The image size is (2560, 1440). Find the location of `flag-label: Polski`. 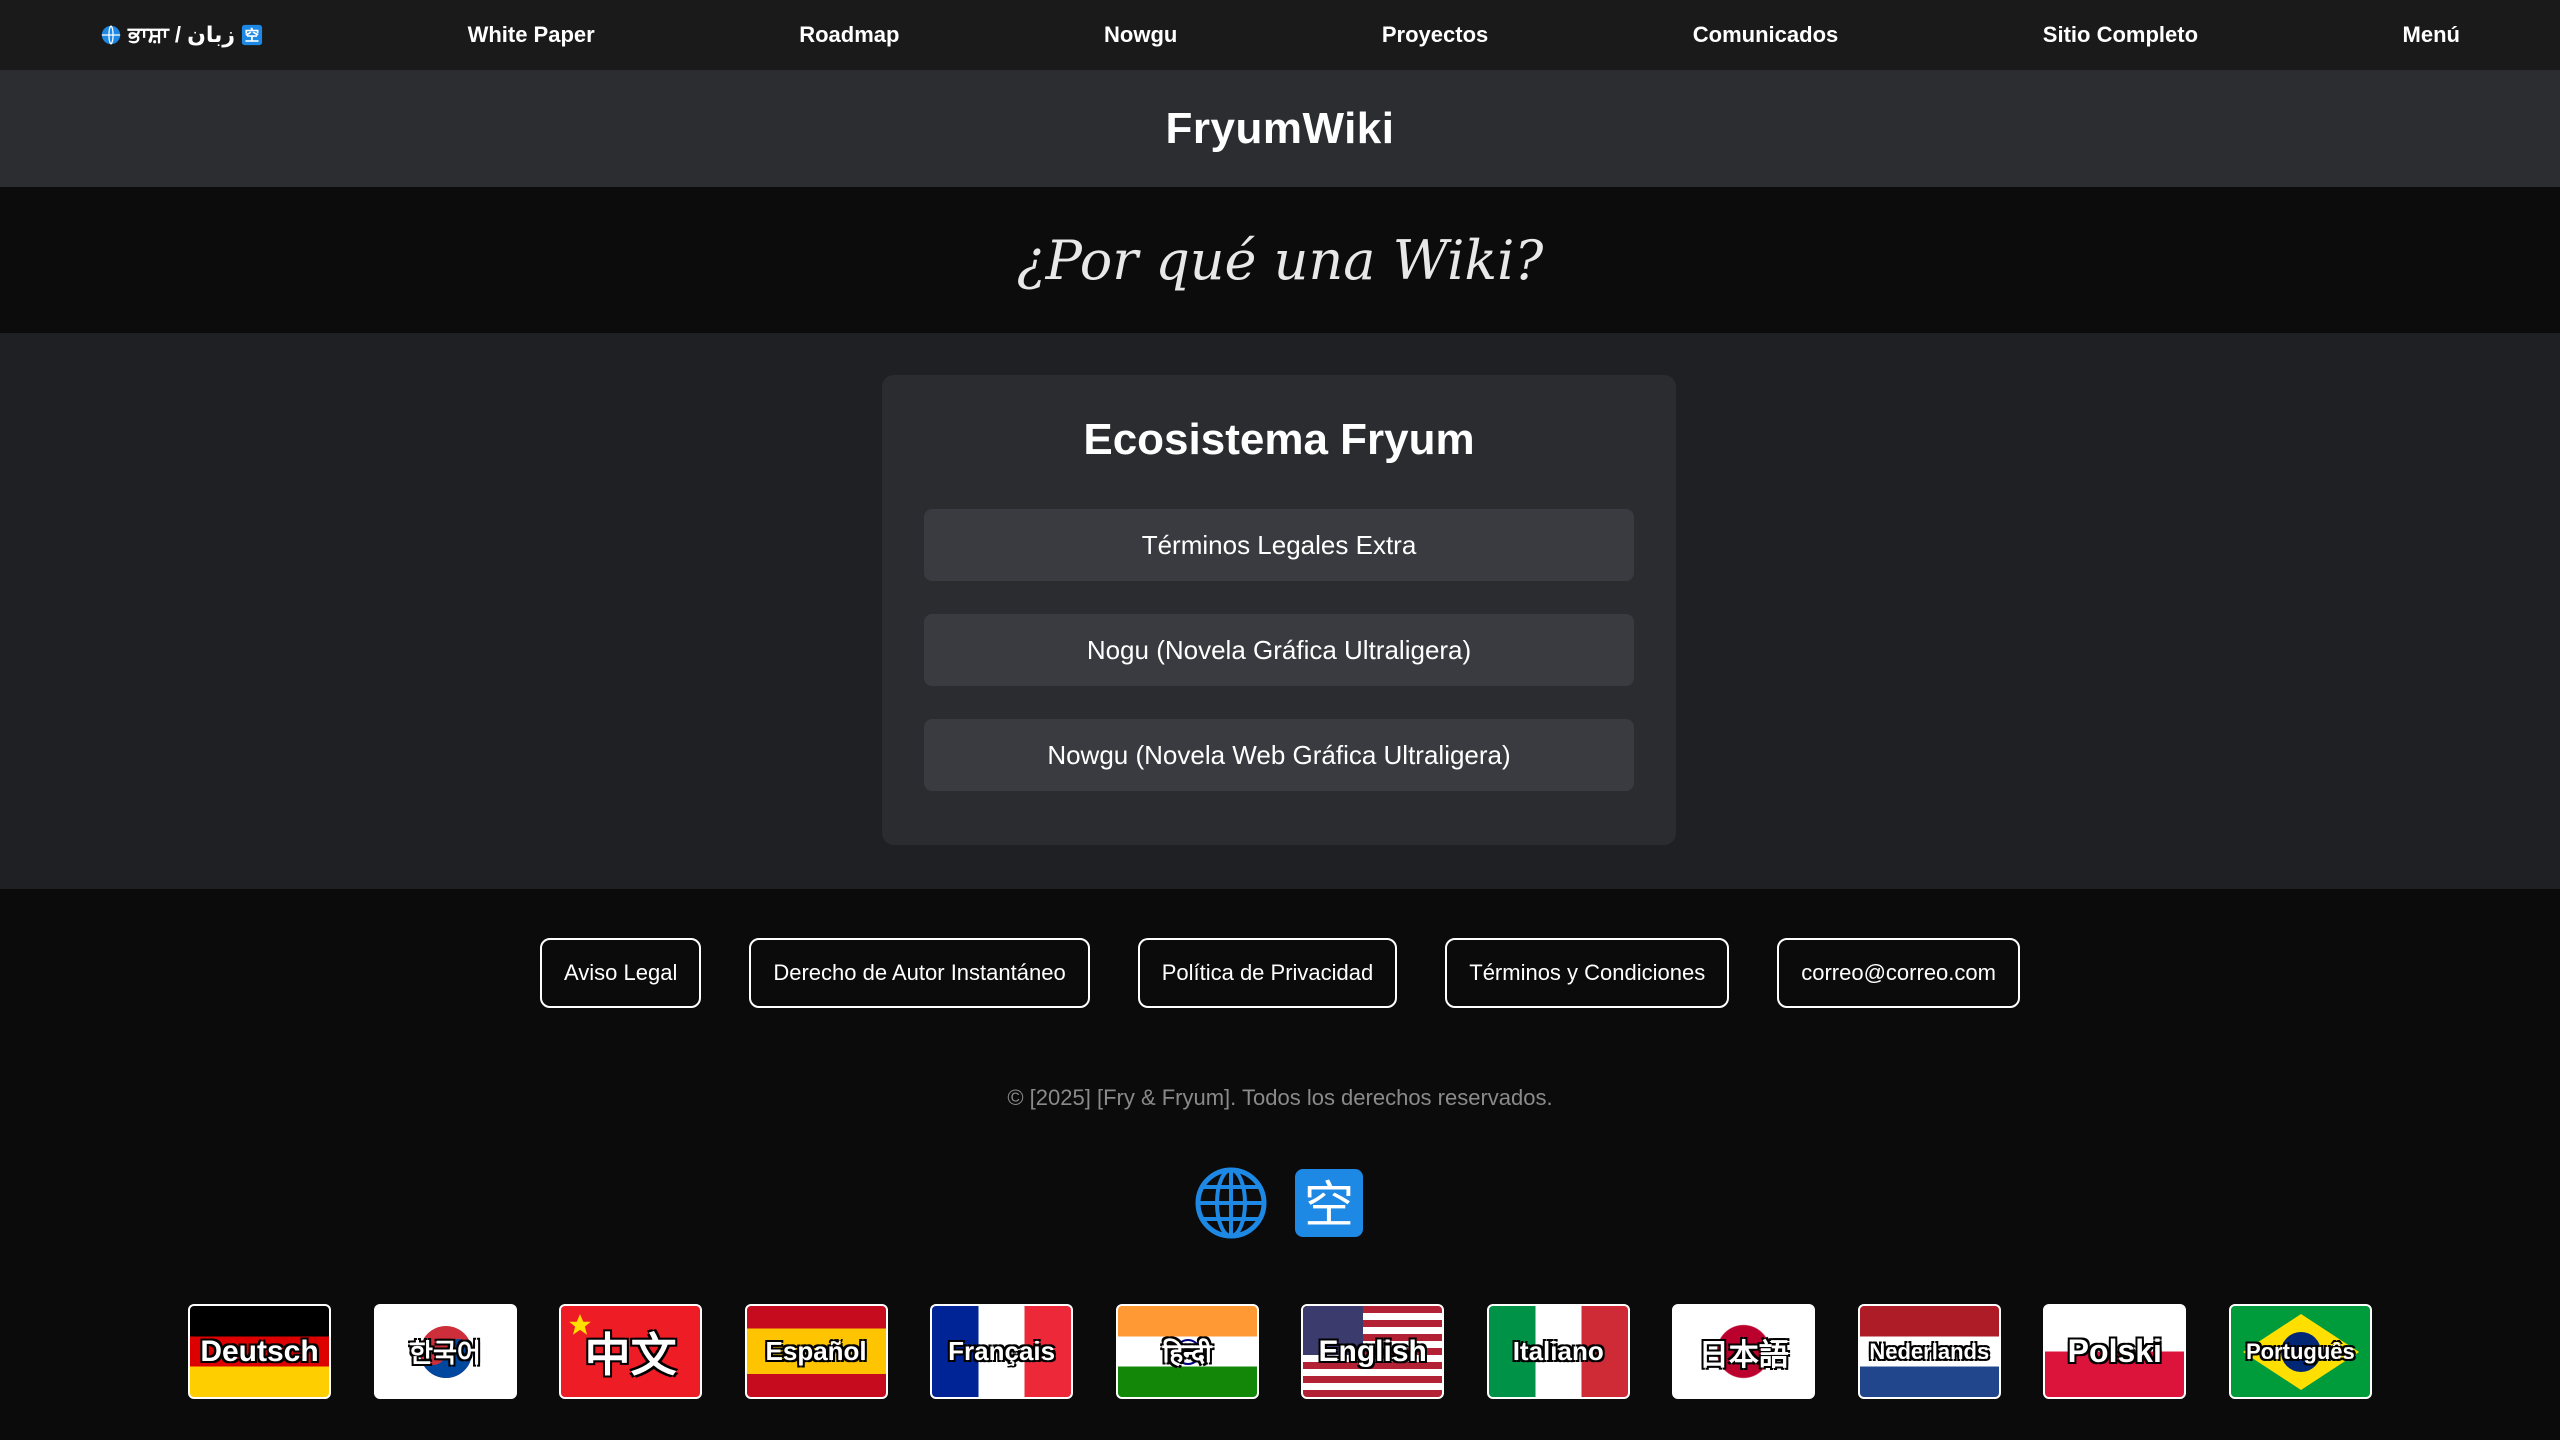

flag-label: Polski is located at coordinates (2114, 1351).